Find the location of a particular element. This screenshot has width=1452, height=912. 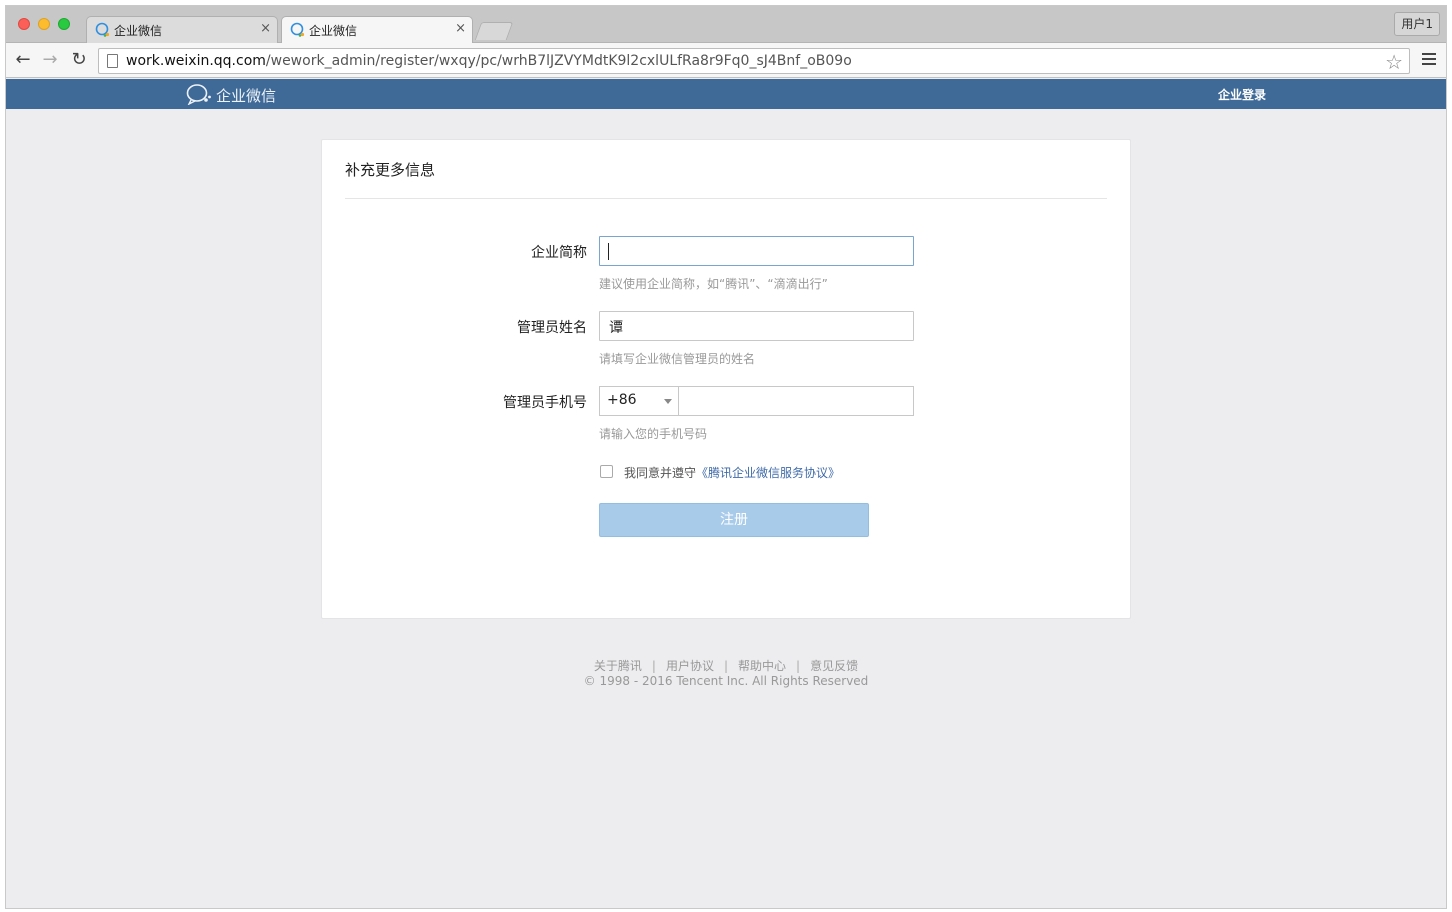

agreement-text: 我同意并遵守《腾讯企业微信服务协议》 is located at coordinates (732, 472).